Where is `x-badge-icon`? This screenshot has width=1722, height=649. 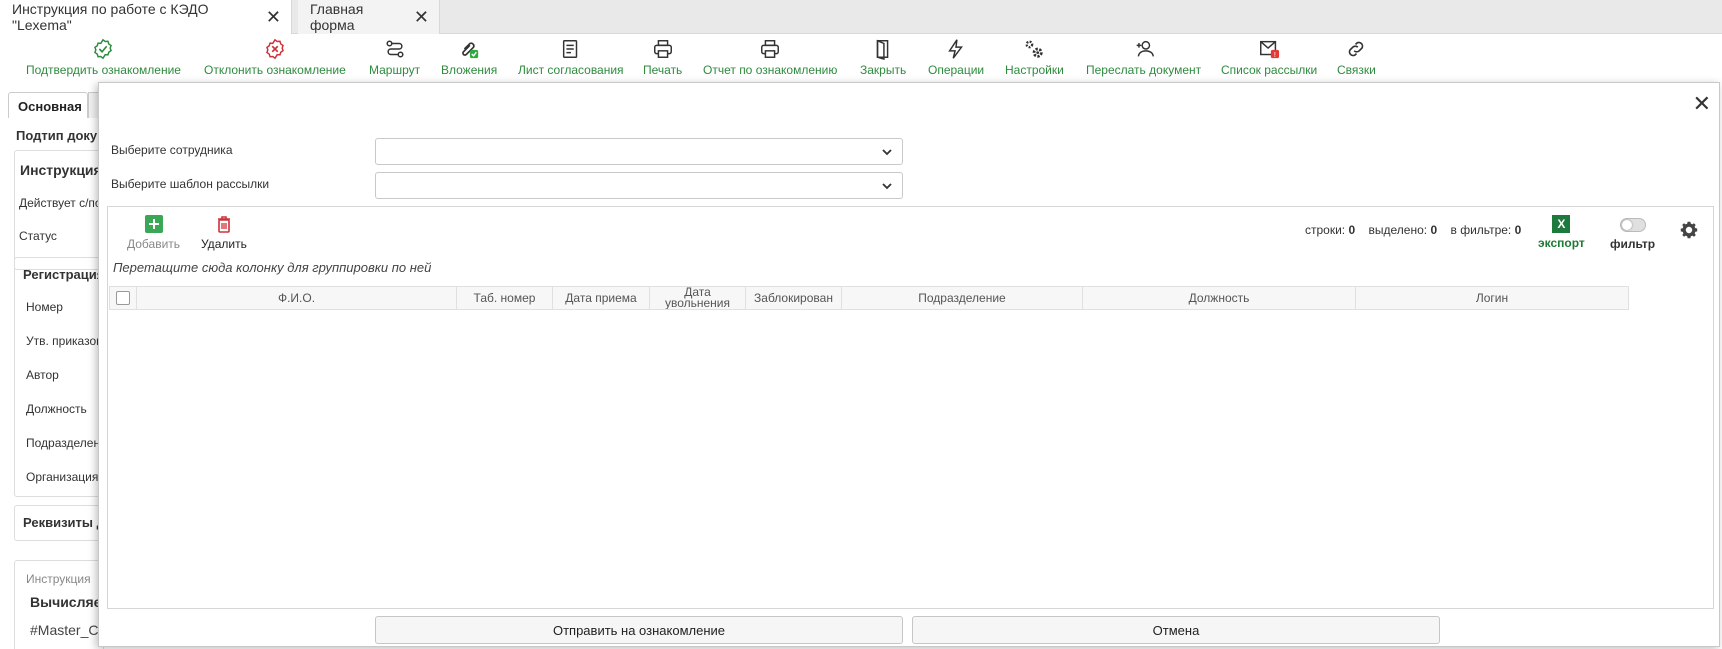
x-badge-icon is located at coordinates (274, 49).